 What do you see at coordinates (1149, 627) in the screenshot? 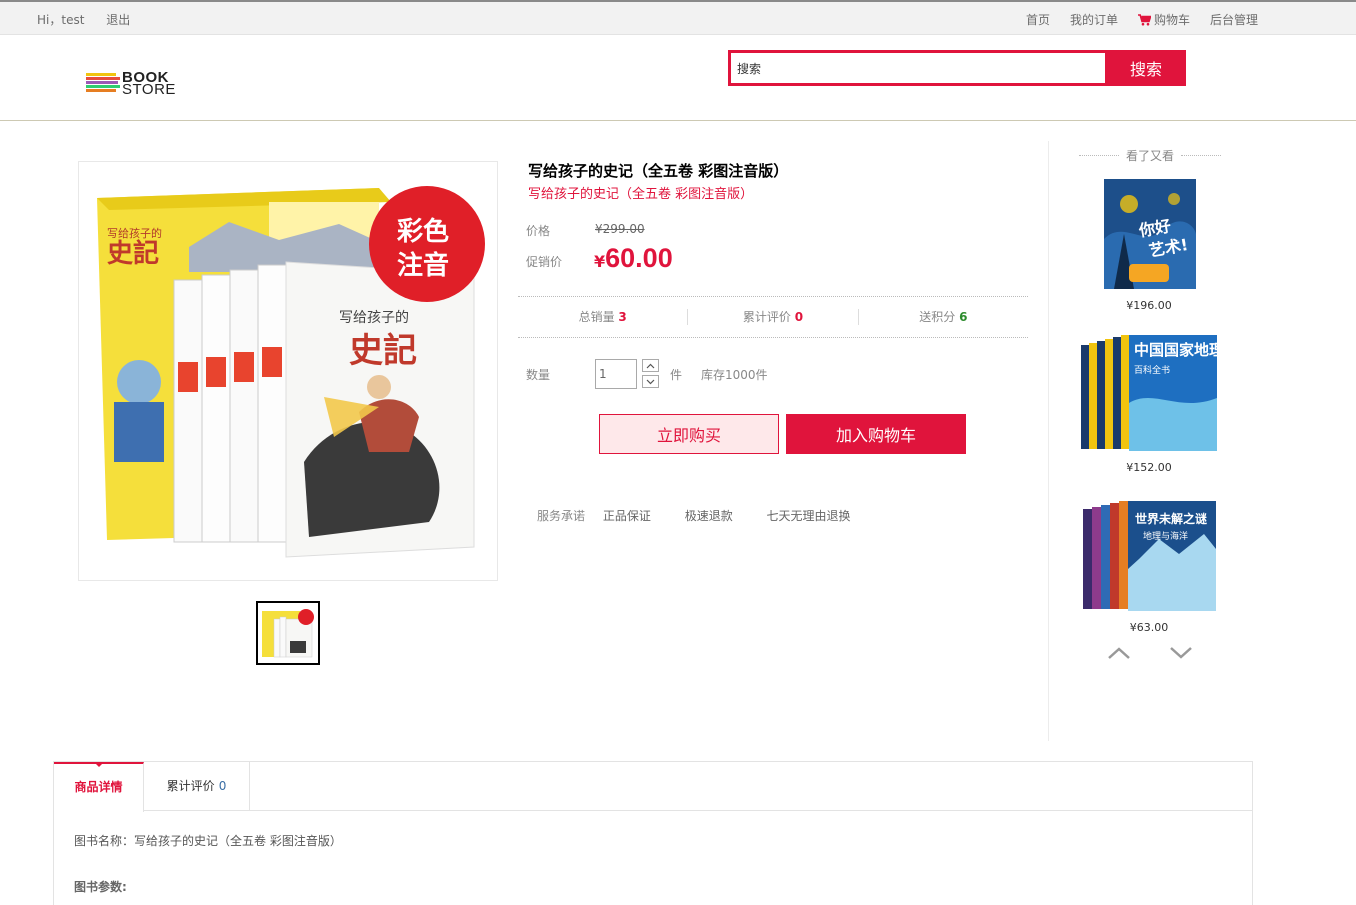
I see `recommendation-price: ¥63.00` at bounding box center [1149, 627].